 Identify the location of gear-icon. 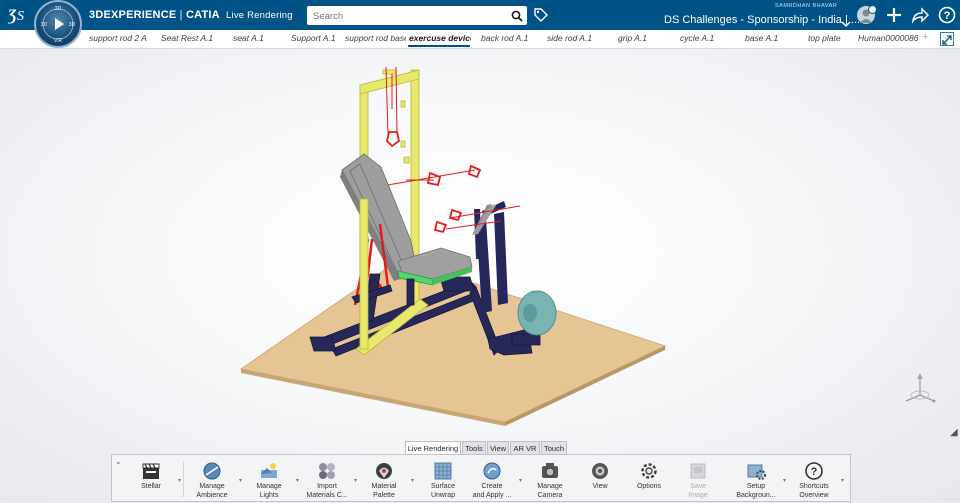
(649, 471).